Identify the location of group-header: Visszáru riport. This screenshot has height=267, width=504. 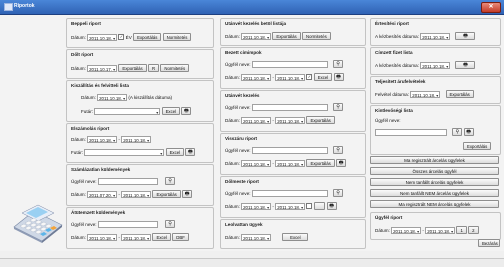
(241, 138).